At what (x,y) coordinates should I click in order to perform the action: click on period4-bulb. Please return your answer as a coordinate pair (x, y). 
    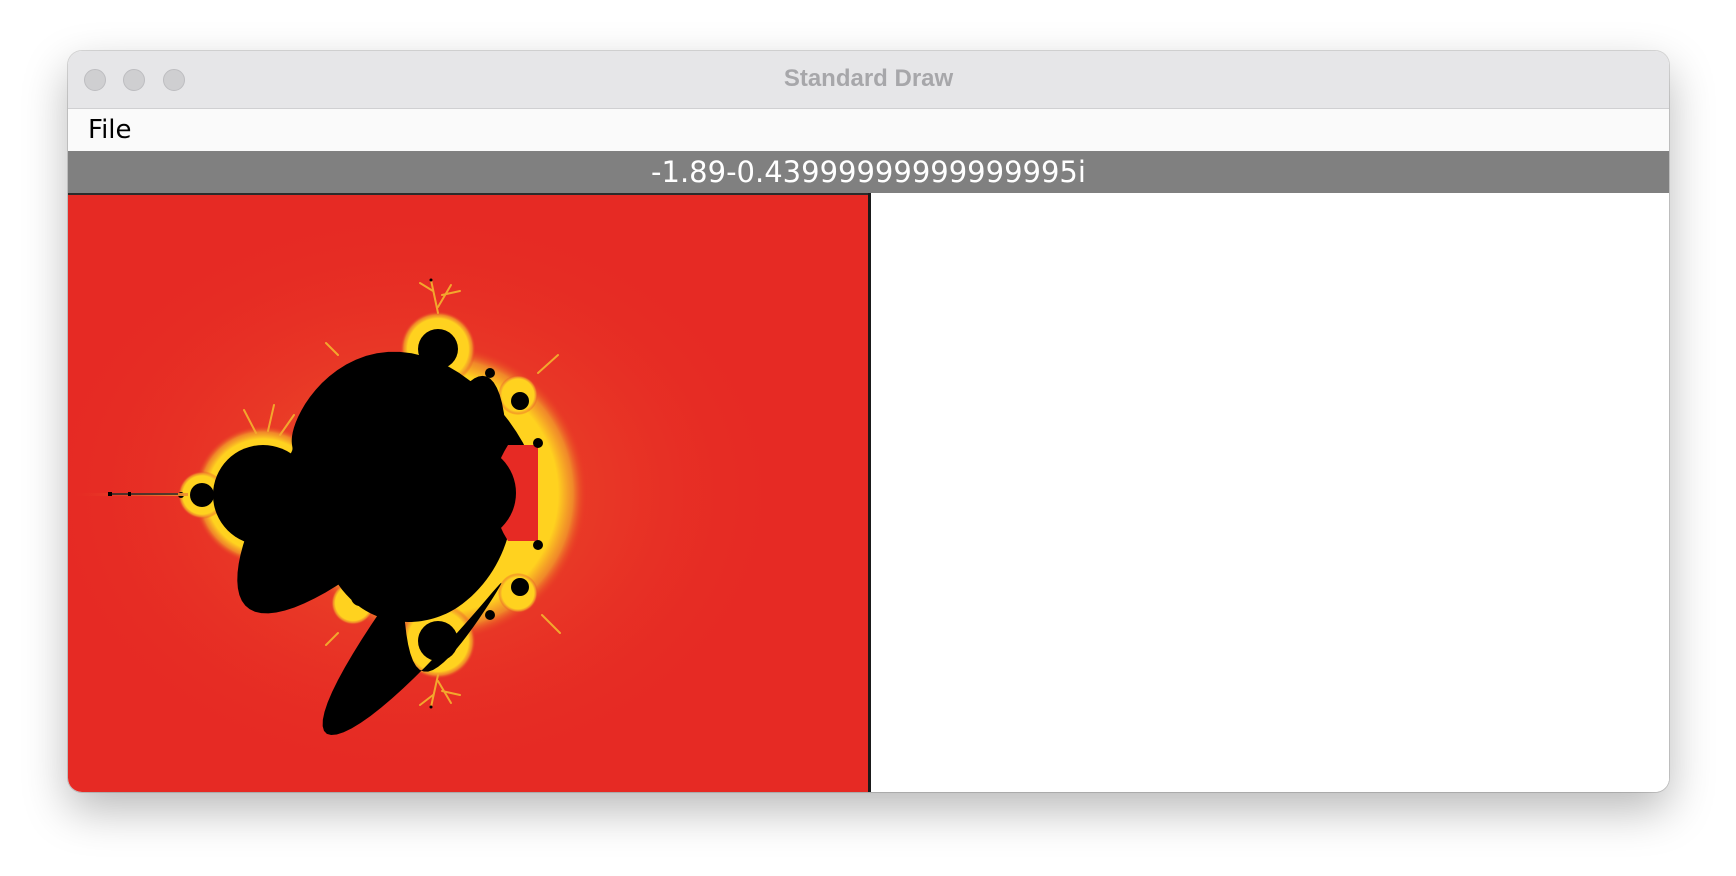
    Looking at the image, I should click on (202, 495).